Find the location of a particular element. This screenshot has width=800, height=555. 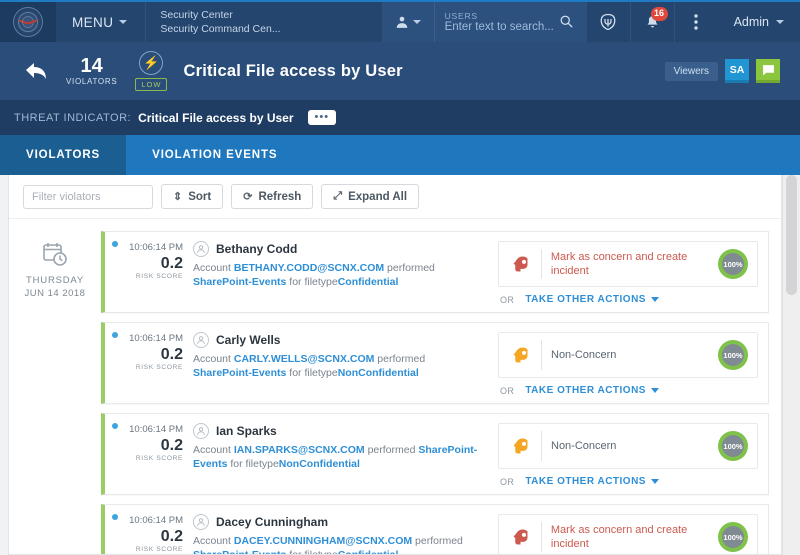

page-scrollbar is located at coordinates (791, 365).